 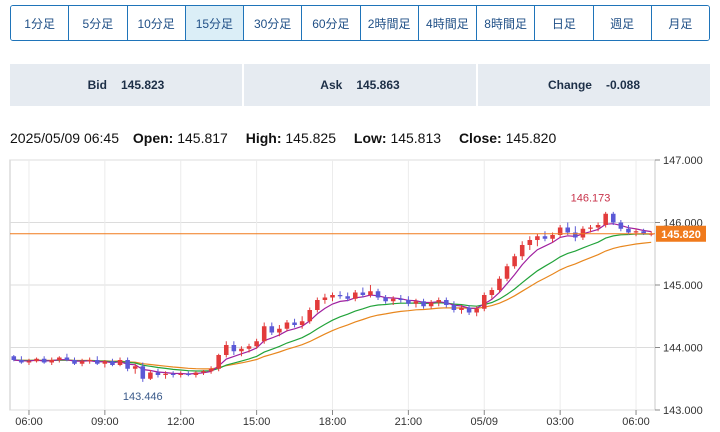 I want to click on timeframe-tab: 日足, so click(x=563, y=23).